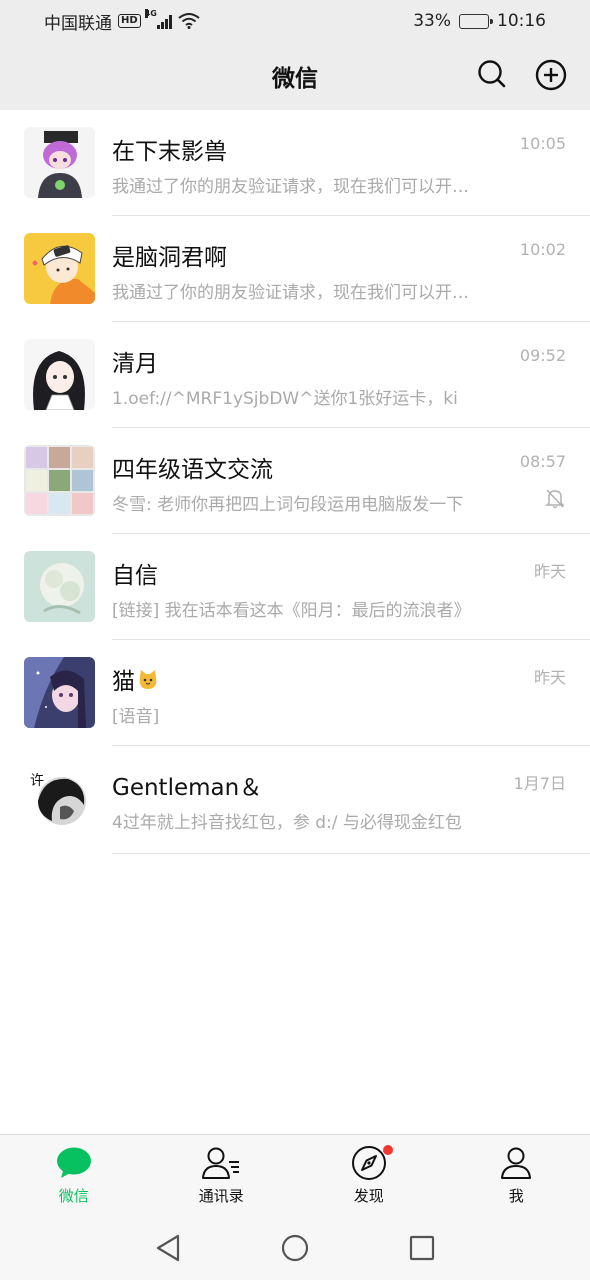  I want to click on clock: 10:16, so click(521, 21).